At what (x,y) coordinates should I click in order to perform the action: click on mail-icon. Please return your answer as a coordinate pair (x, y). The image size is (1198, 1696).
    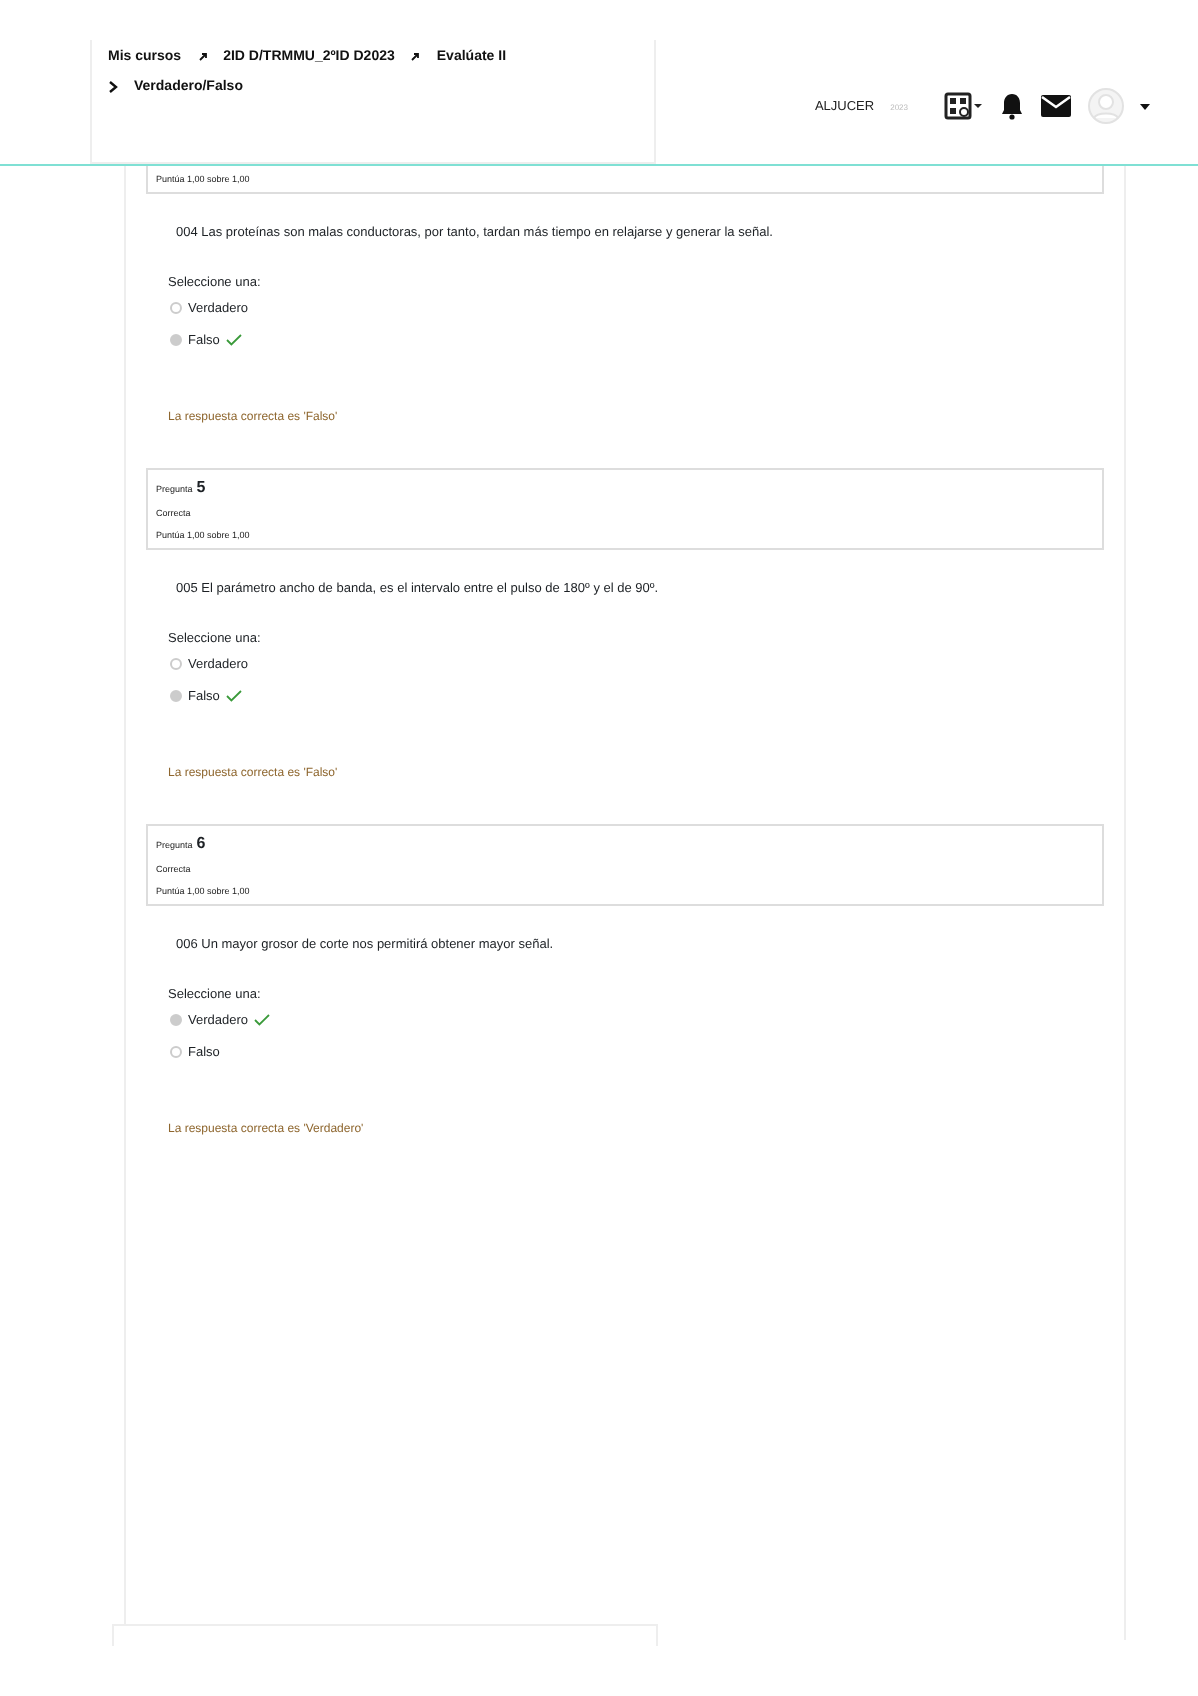
    Looking at the image, I should click on (1056, 106).